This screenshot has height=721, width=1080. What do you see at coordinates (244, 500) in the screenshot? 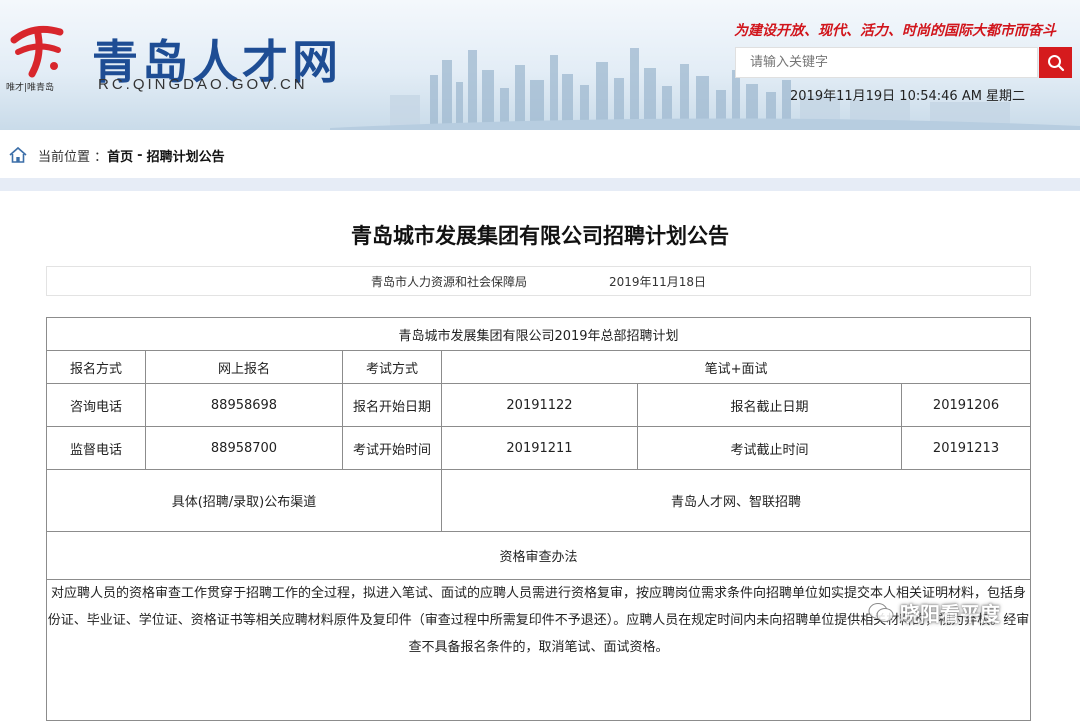
I see `table-cell-label: 具体(招聘/录取)公布渠道` at bounding box center [244, 500].